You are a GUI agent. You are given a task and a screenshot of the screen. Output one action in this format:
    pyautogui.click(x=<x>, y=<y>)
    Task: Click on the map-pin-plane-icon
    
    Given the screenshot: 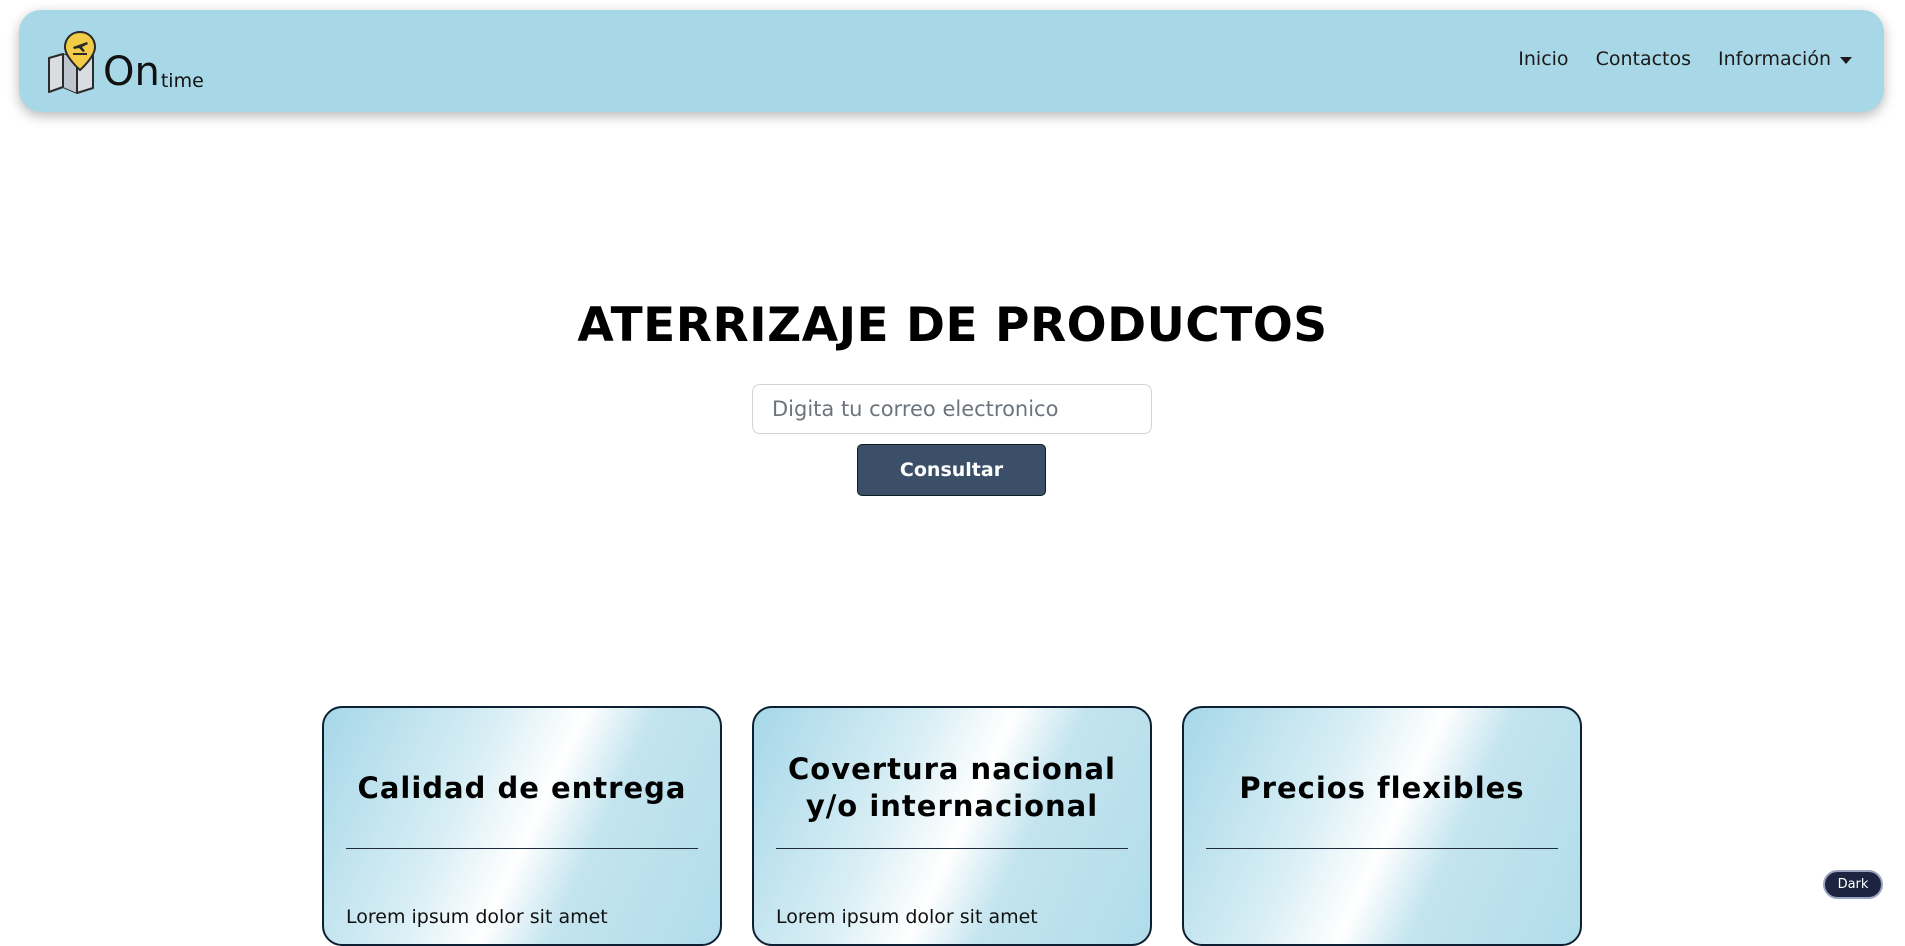 What is the action you would take?
    pyautogui.click(x=72, y=63)
    